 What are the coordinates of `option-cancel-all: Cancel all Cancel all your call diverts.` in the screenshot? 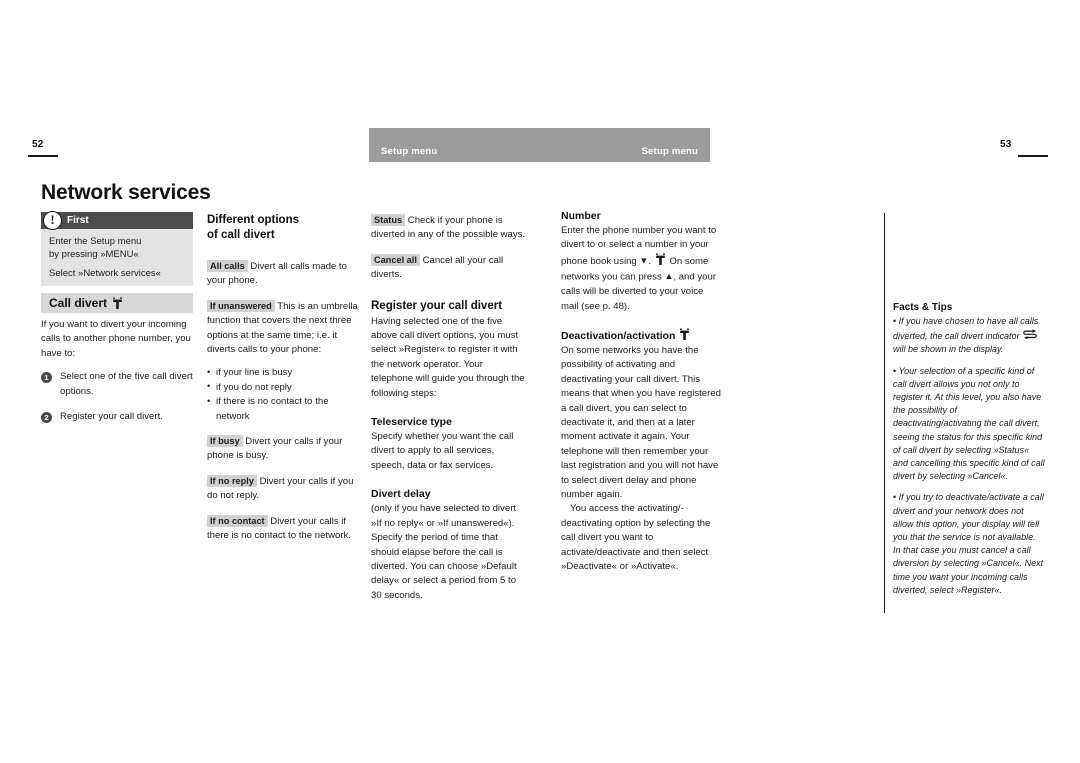 It's located at (449, 268).